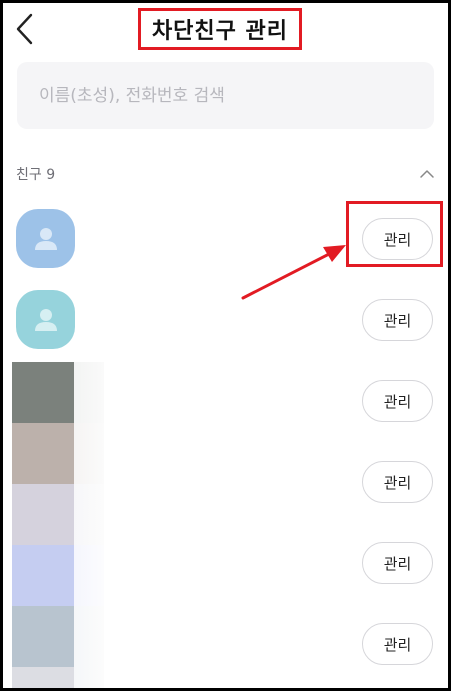  I want to click on search-box, so click(225, 95).